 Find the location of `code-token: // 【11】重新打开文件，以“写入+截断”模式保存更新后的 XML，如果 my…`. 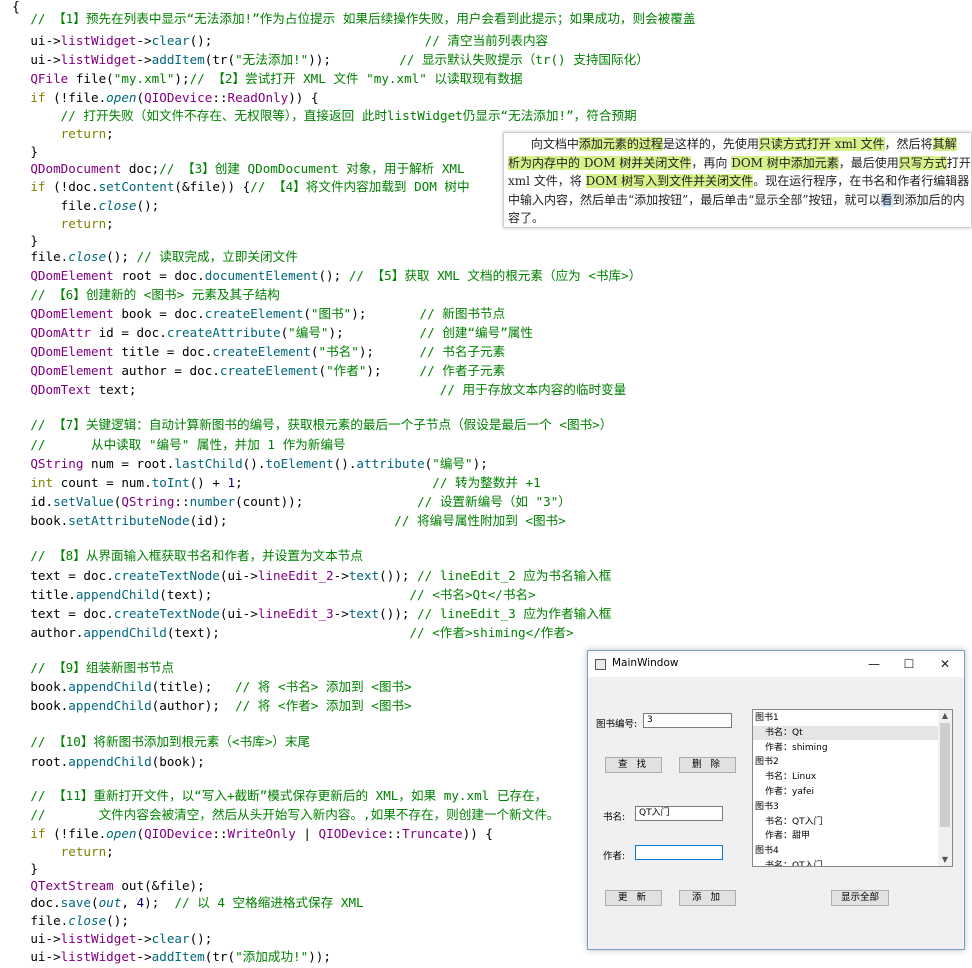

code-token: // 【11】重新打开文件，以“写入+截断”模式保存更新后的 XML，如果 my… is located at coordinates (274, 795).